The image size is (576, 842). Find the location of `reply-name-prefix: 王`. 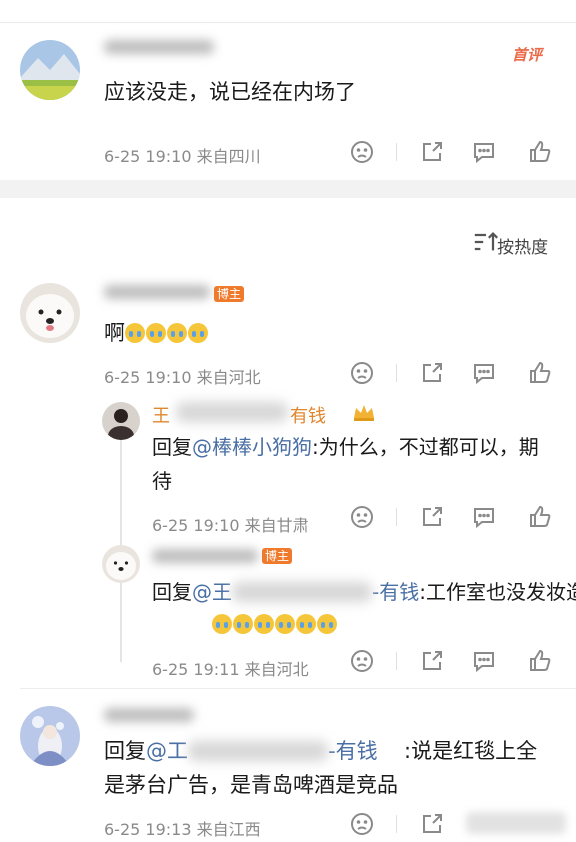

reply-name-prefix: 王 is located at coordinates (161, 416).